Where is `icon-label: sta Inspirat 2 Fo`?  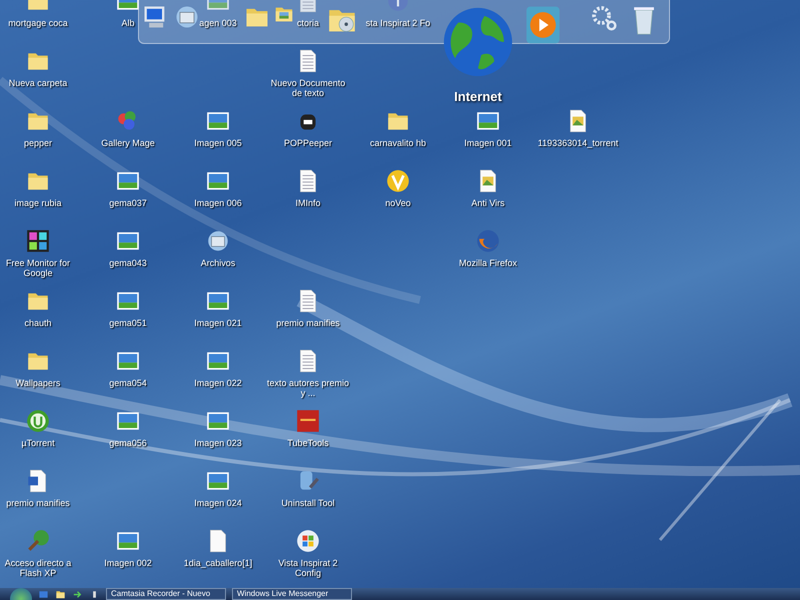 icon-label: sta Inspirat 2 Fo is located at coordinates (398, 23).